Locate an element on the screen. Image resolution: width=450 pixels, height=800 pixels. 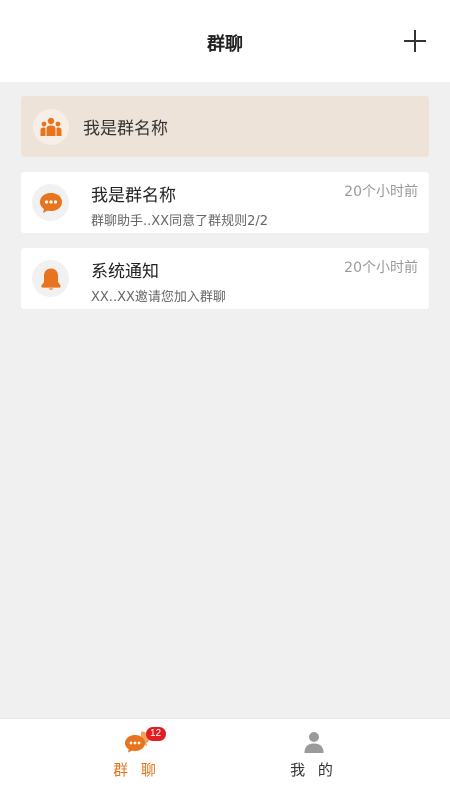
page-title: 群聊 is located at coordinates (225, 44).